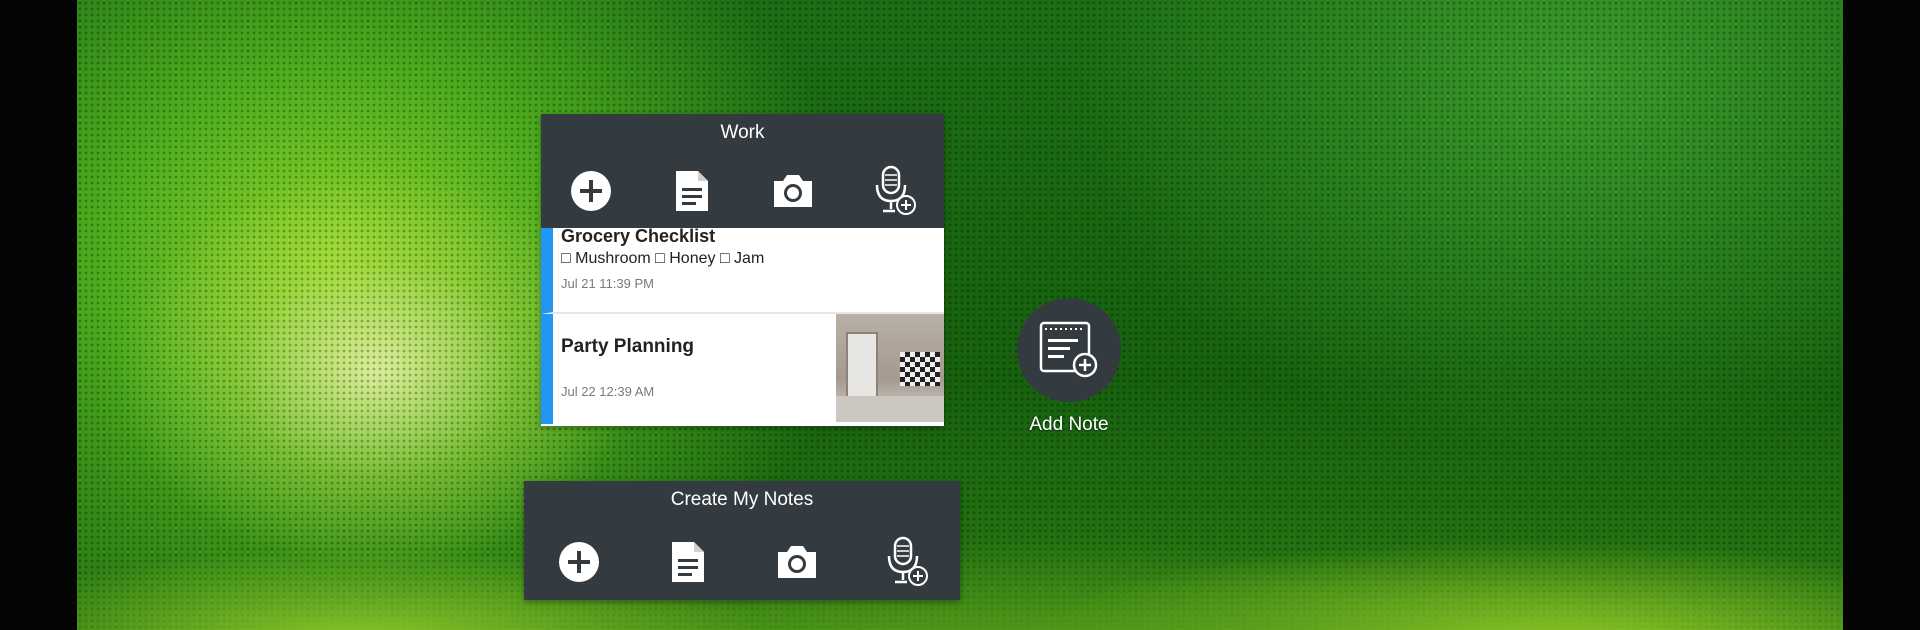  What do you see at coordinates (890, 368) in the screenshot?
I see `note-thumbnail` at bounding box center [890, 368].